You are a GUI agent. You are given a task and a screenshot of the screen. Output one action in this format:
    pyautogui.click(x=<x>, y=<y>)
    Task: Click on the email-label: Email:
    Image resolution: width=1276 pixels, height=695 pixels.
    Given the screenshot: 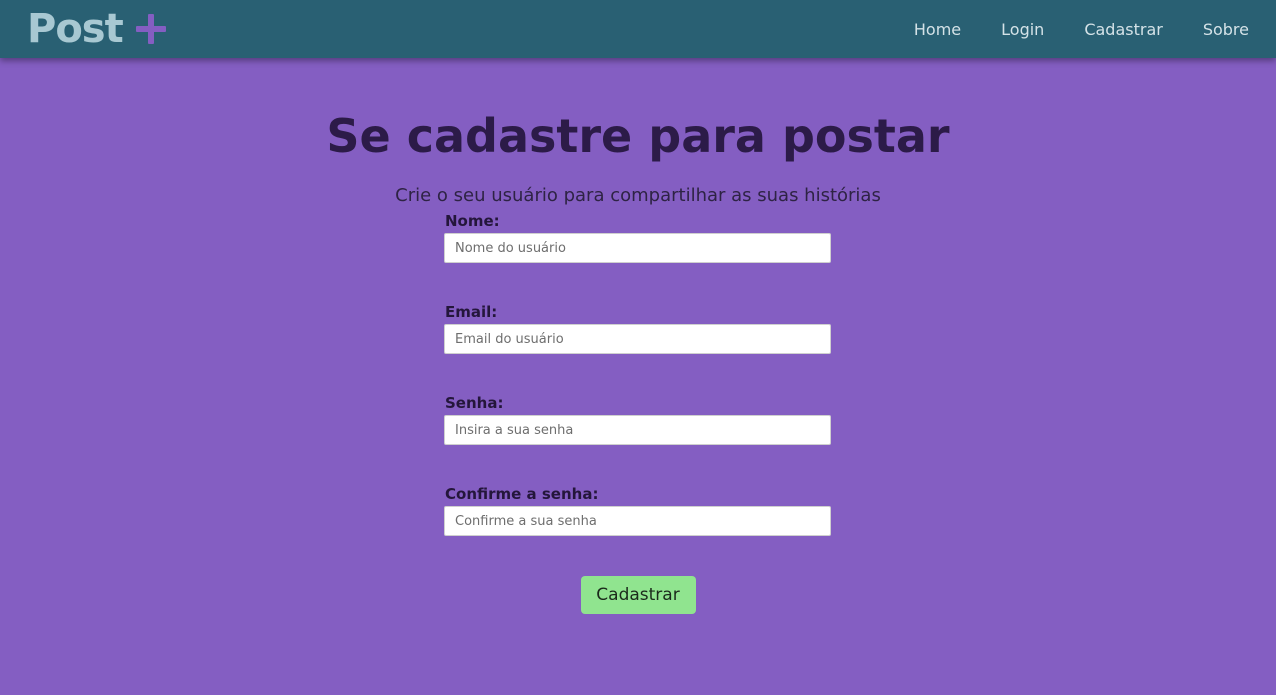 What is the action you would take?
    pyautogui.click(x=471, y=312)
    